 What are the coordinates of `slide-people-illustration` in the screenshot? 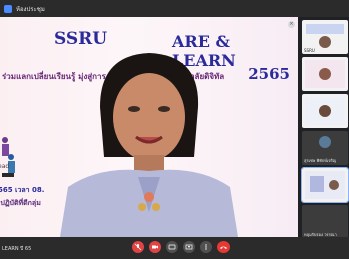 It's located at (8, 157).